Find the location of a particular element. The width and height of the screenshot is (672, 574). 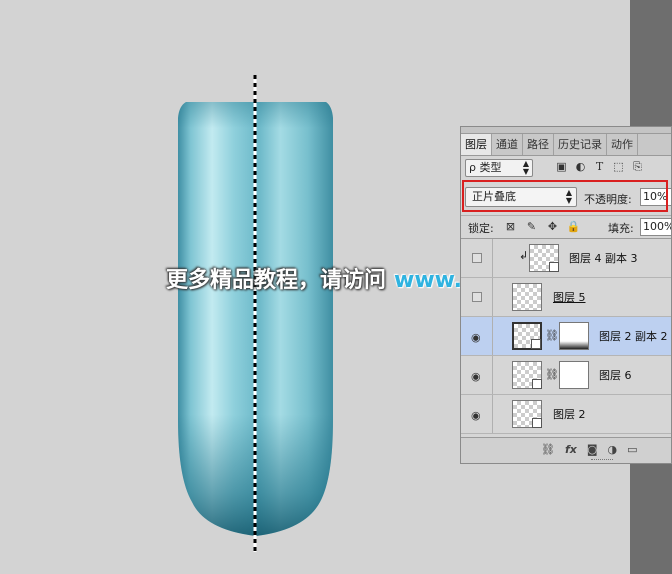

smart-object-filter-icon: ⎘ is located at coordinates (637, 166).